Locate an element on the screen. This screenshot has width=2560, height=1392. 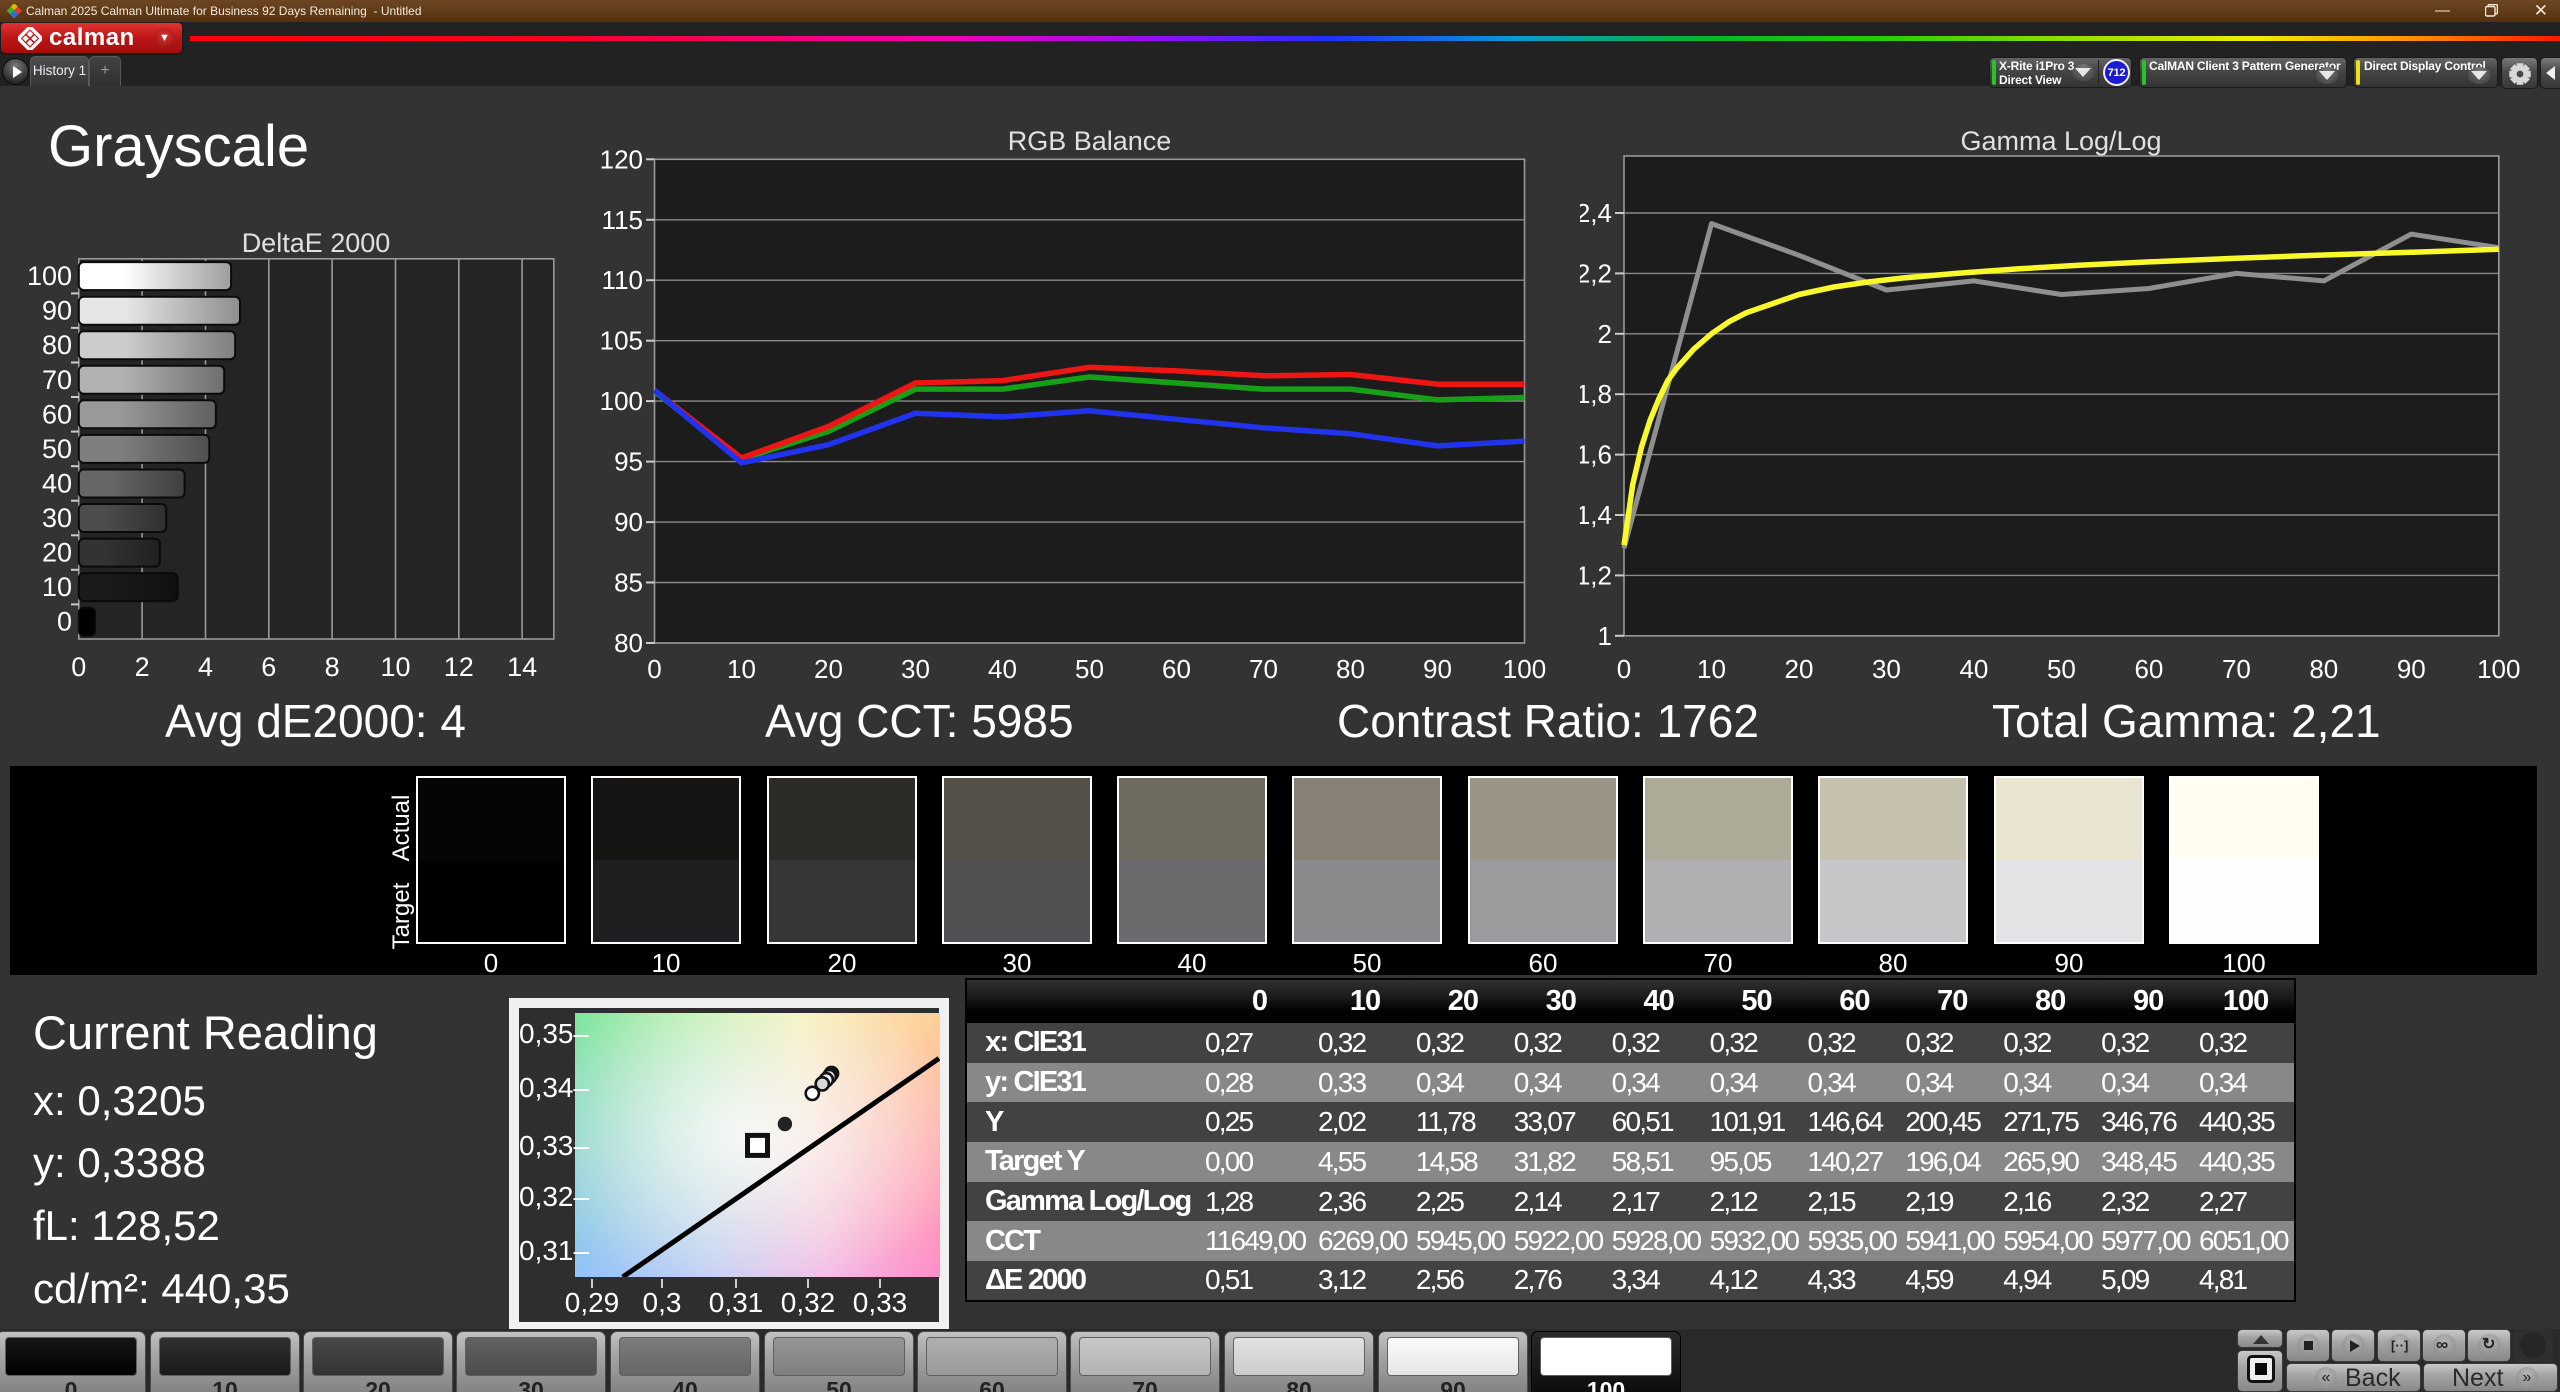
svg-text: 1,8 is located at coordinates (1596, 394).